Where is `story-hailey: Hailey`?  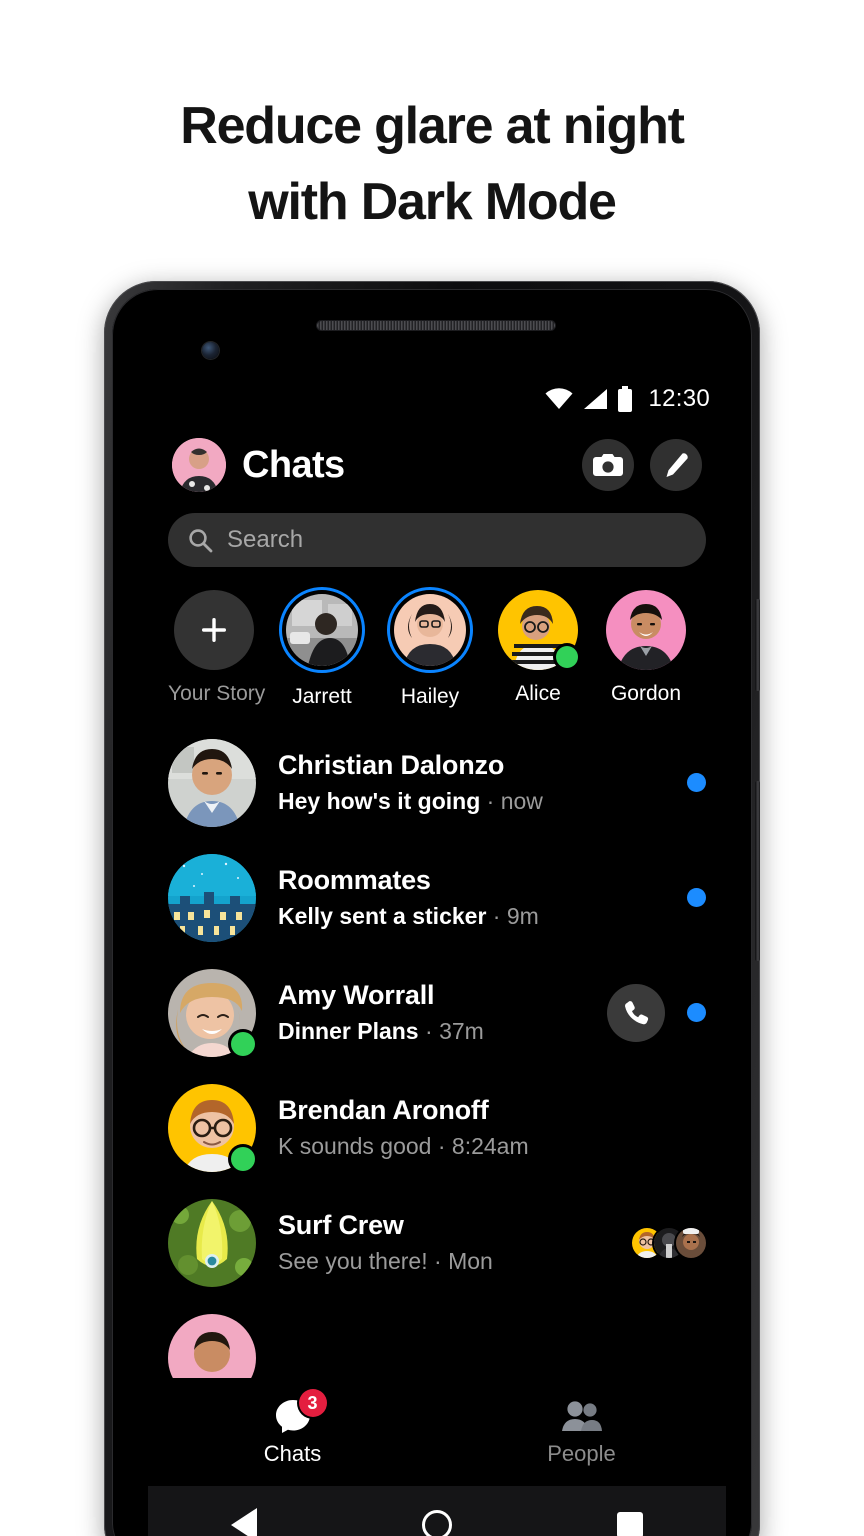 story-hailey: Hailey is located at coordinates (430, 648).